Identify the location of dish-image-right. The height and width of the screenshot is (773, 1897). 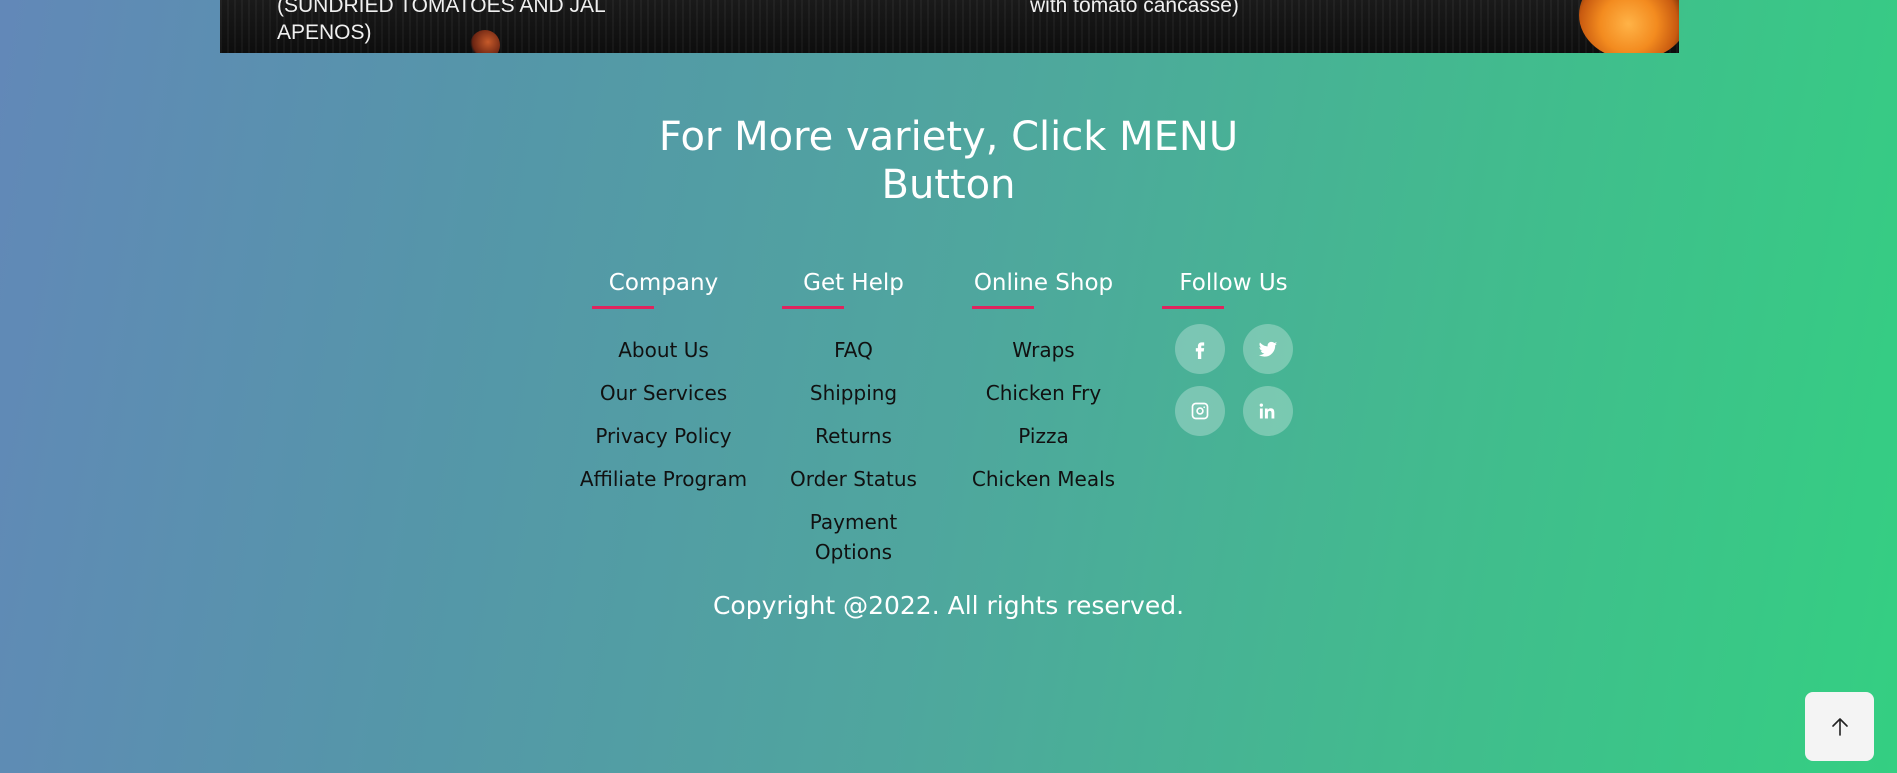
(1629, 26).